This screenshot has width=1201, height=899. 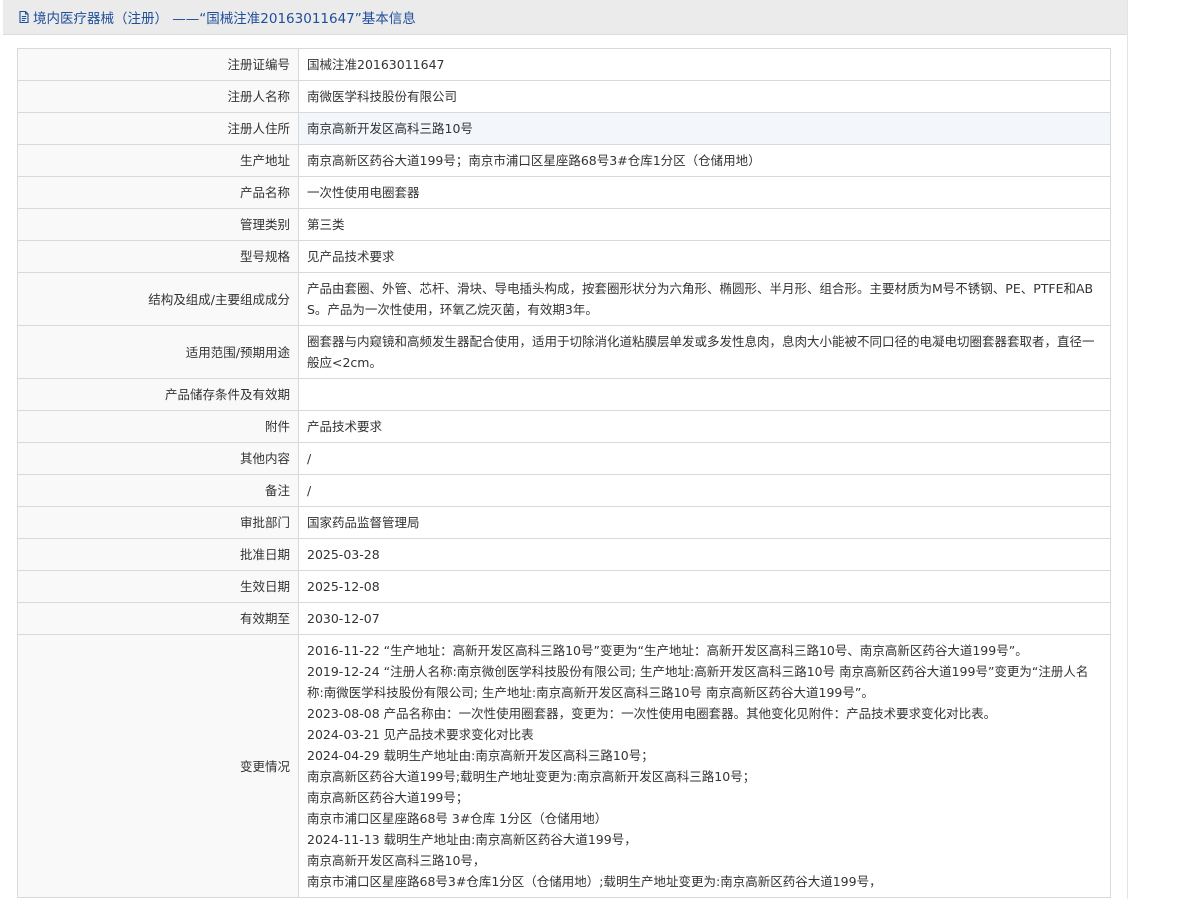 What do you see at coordinates (158, 352) in the screenshot?
I see `field-label: 适用范围/预期用途` at bounding box center [158, 352].